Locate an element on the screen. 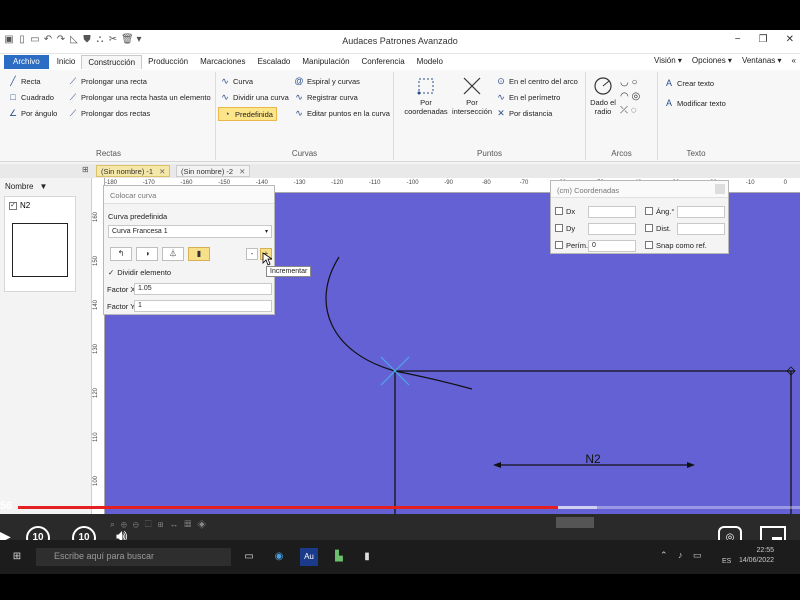 This screenshot has width=800, height=600. flip-icon: ⏃ is located at coordinates (173, 253).